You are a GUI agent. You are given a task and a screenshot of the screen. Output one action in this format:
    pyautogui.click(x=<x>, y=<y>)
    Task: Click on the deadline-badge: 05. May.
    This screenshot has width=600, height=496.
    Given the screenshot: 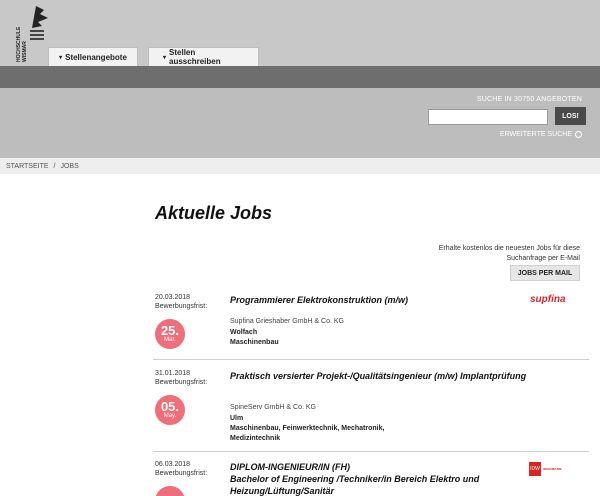 What is the action you would take?
    pyautogui.click(x=170, y=410)
    